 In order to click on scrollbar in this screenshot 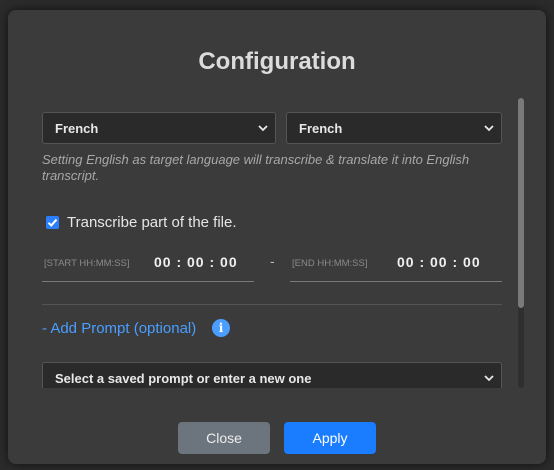, I will do `click(521, 243)`.